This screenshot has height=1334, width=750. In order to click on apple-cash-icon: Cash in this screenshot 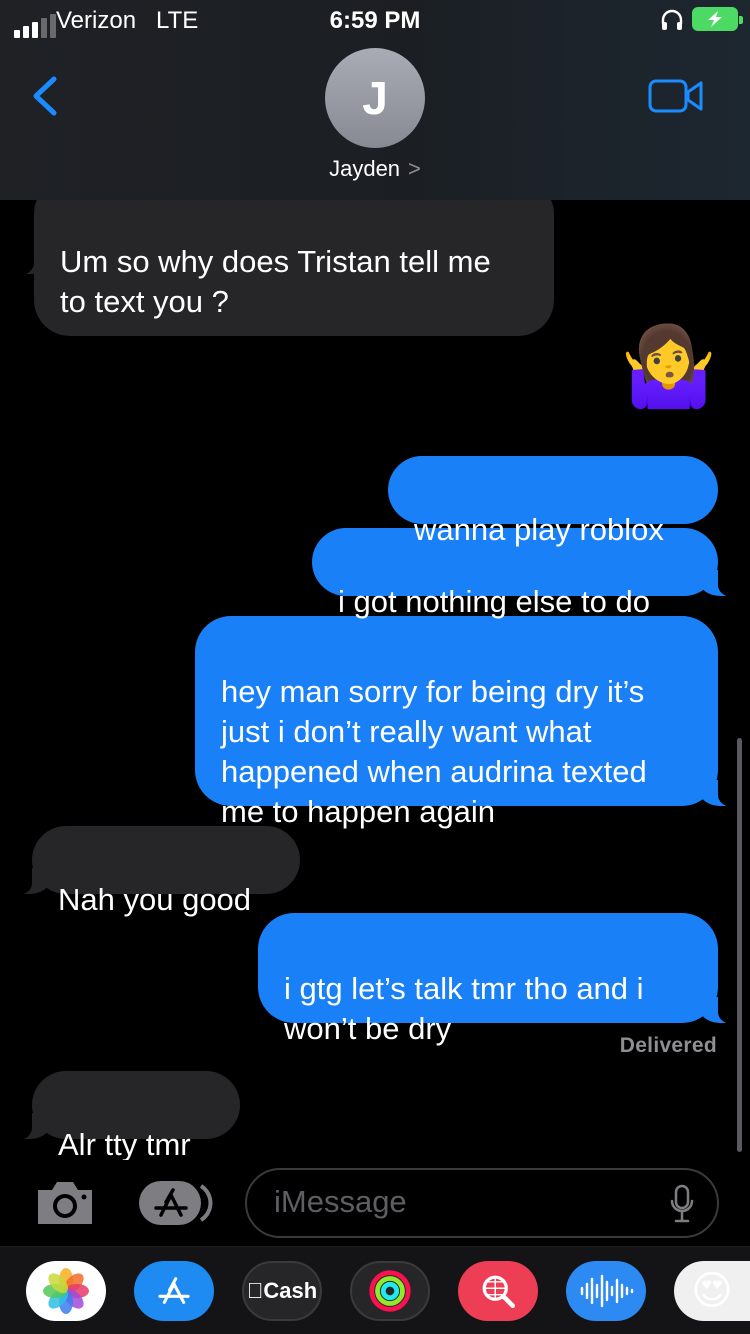, I will do `click(282, 1291)`.